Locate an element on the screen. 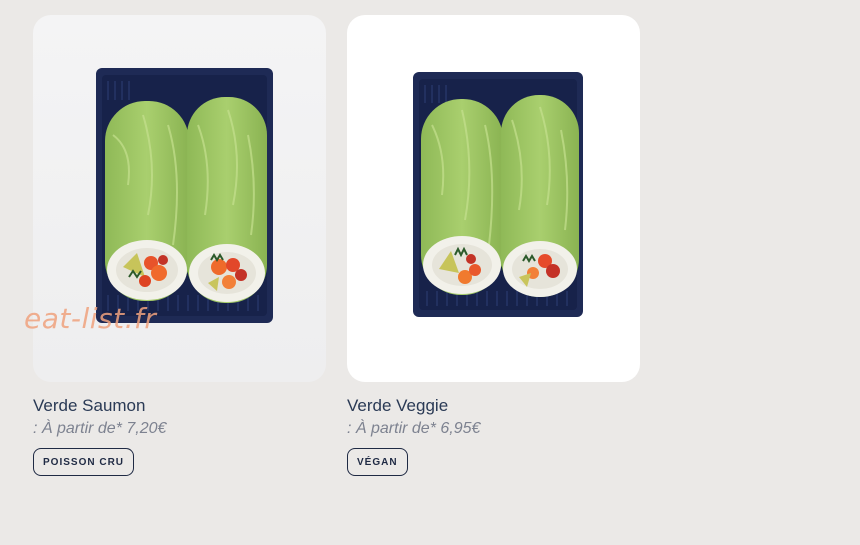  sushi-tray-image is located at coordinates (498, 194).